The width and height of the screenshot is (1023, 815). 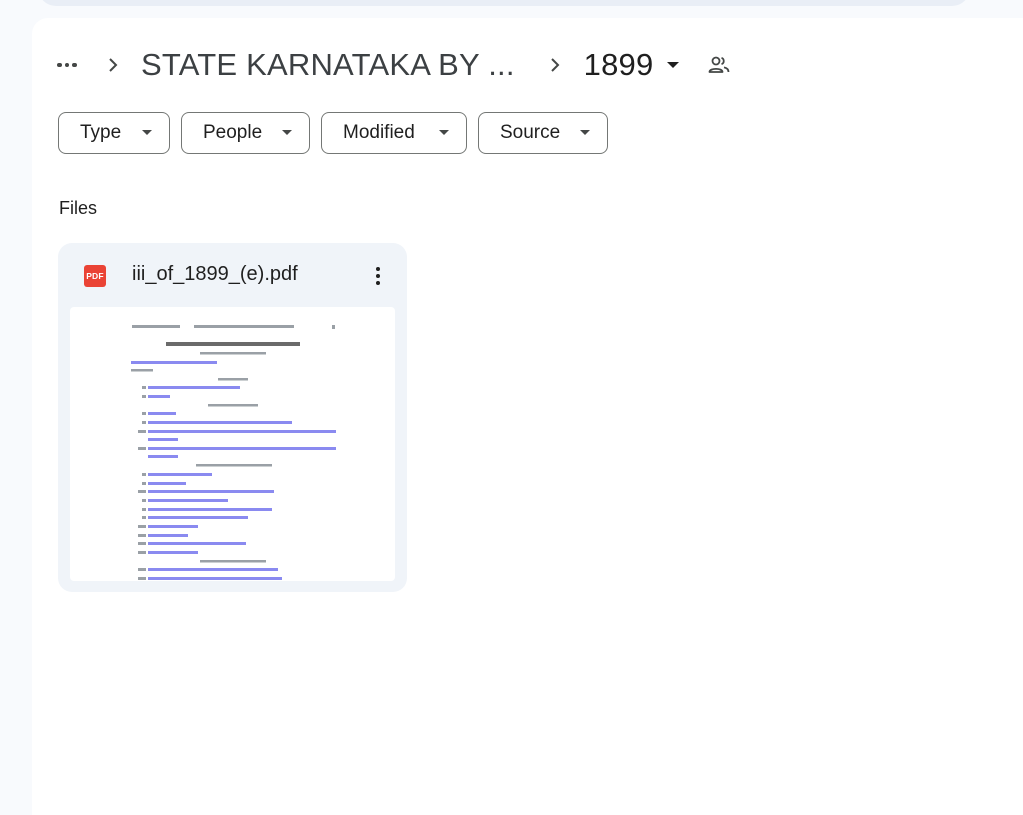 I want to click on top-strip, so click(x=504, y=3).